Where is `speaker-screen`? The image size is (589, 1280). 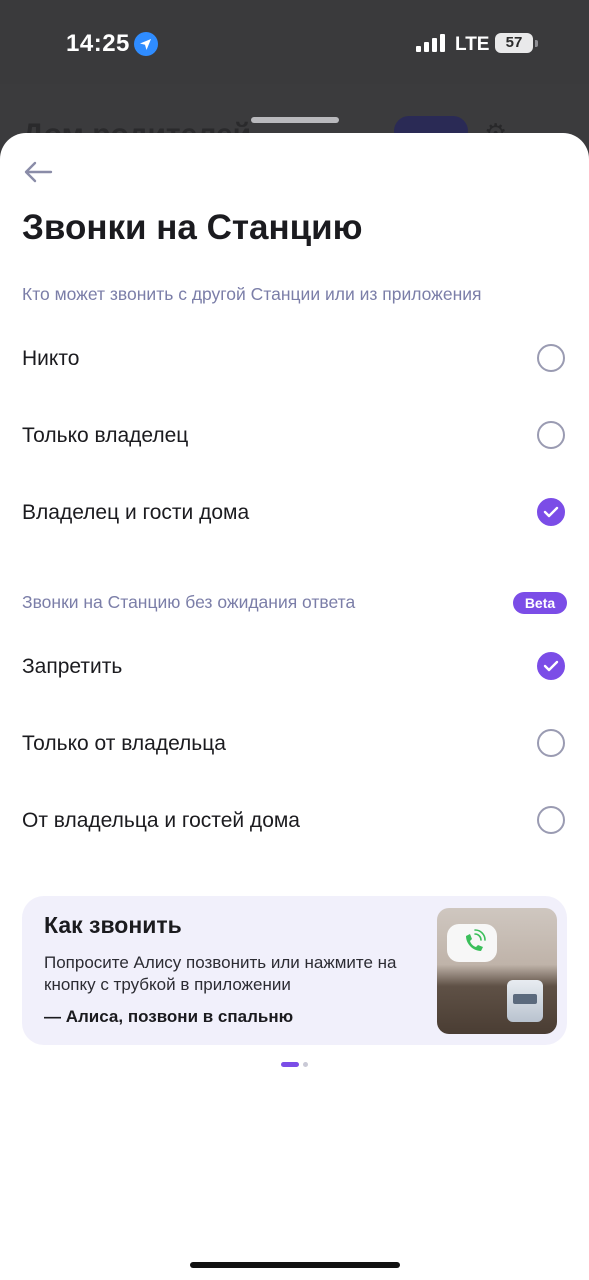 speaker-screen is located at coordinates (525, 999).